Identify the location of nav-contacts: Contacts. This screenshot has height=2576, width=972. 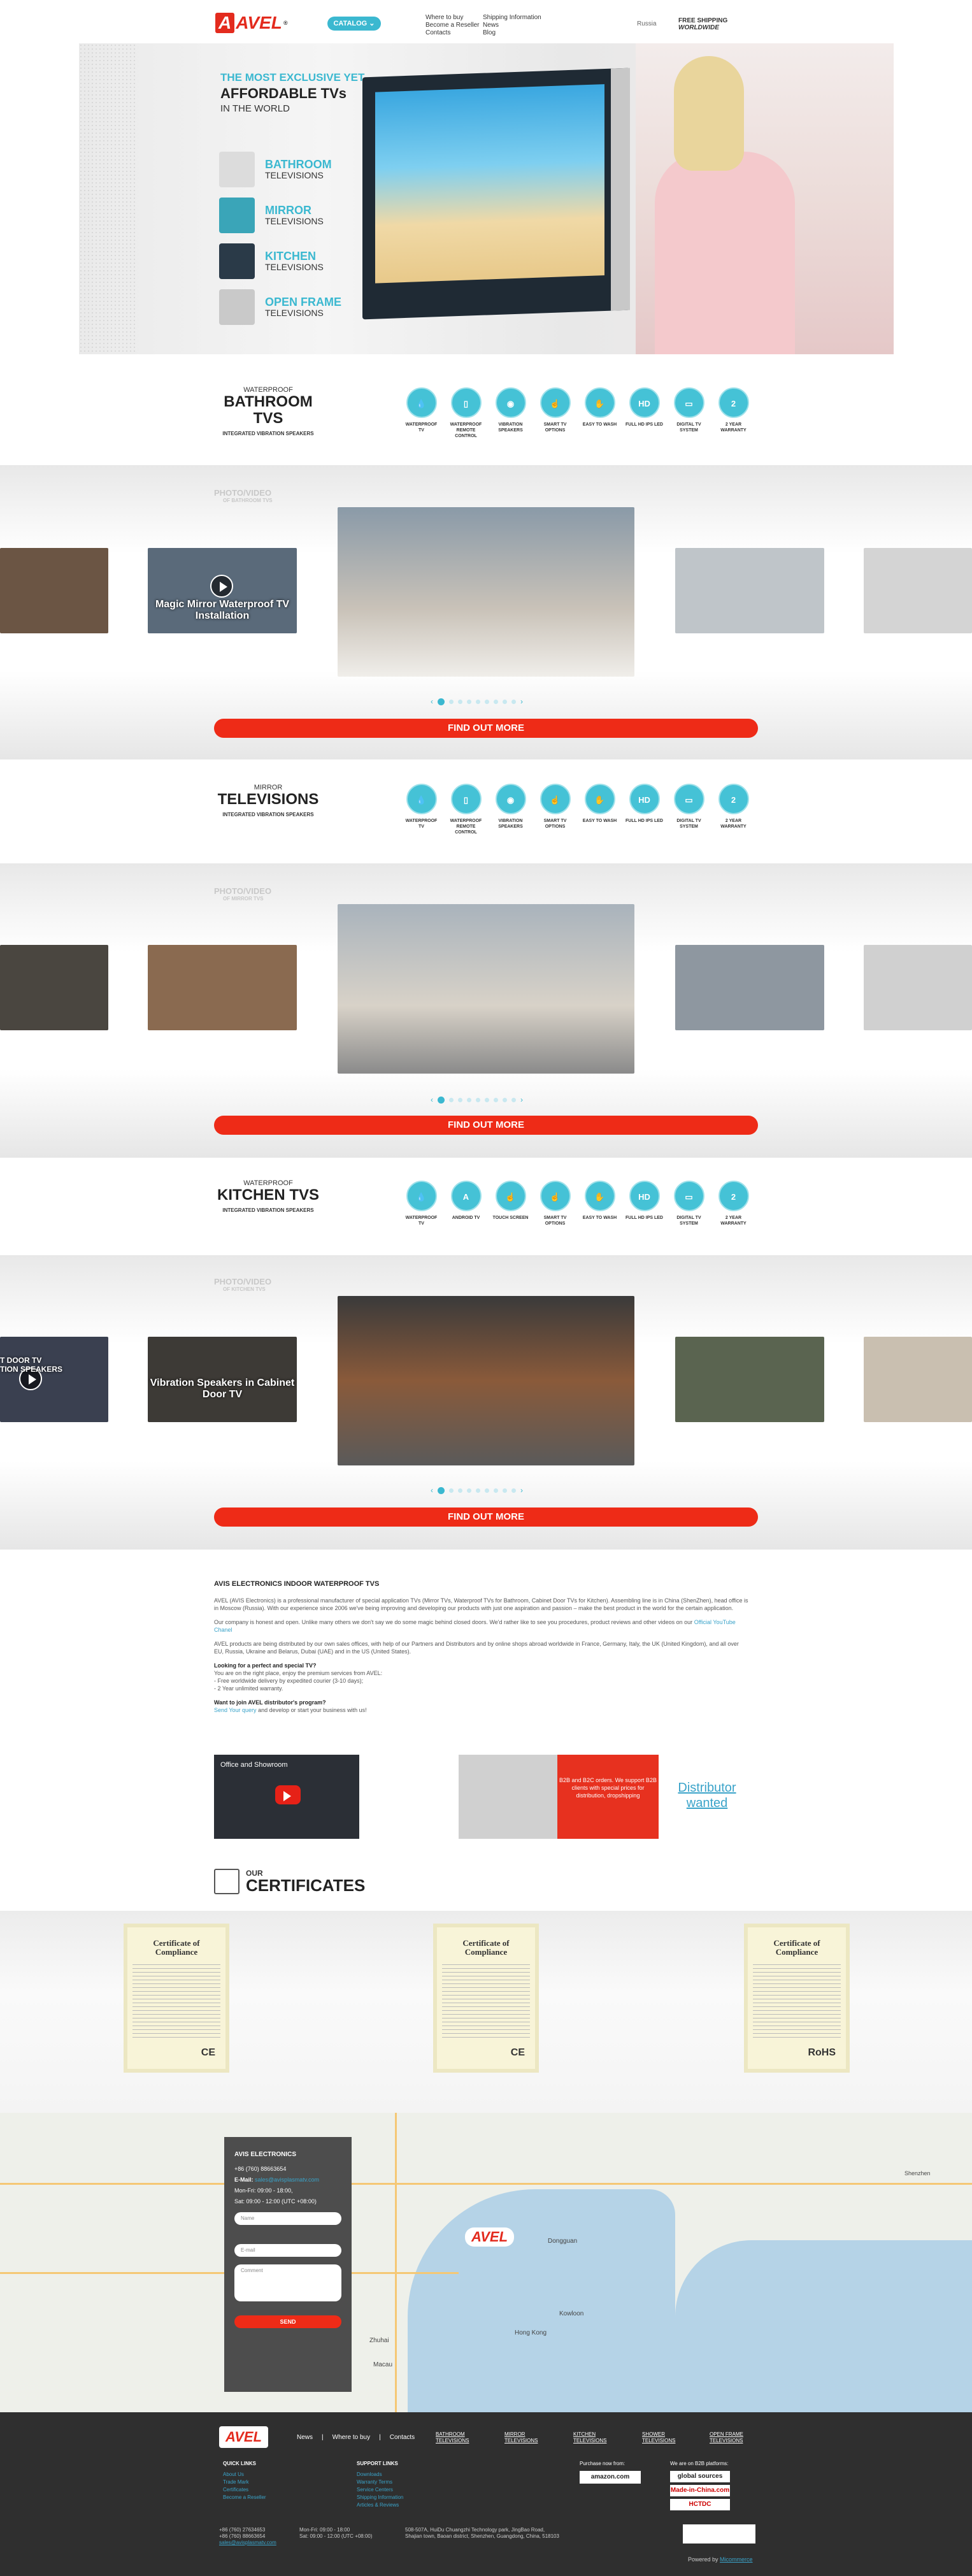
(452, 33).